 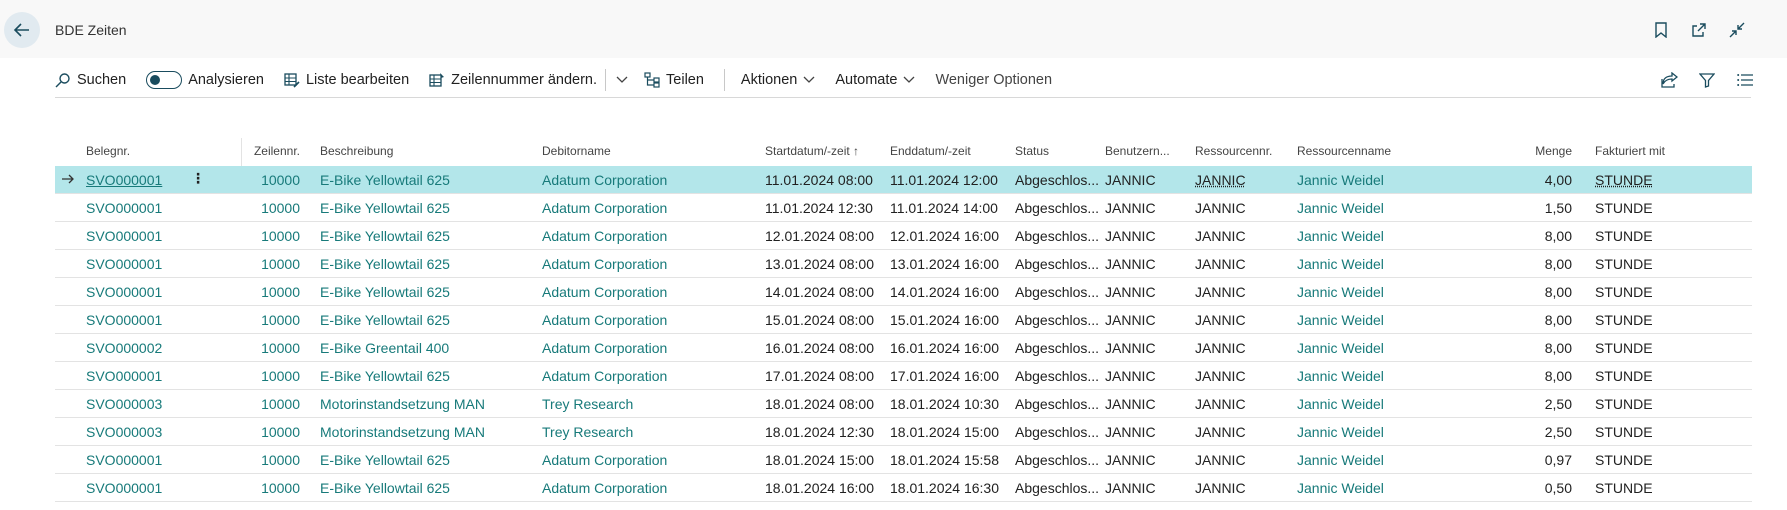 What do you see at coordinates (1670, 151) in the screenshot?
I see `col-fakturiert-mit: Fakturiert mit` at bounding box center [1670, 151].